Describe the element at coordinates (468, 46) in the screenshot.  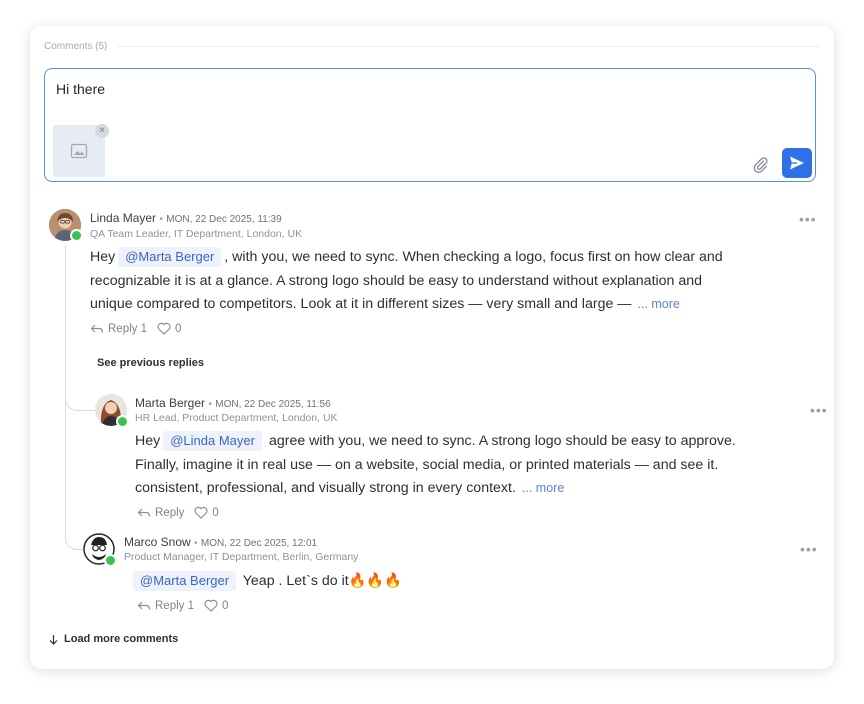
I see `header-divider` at that location.